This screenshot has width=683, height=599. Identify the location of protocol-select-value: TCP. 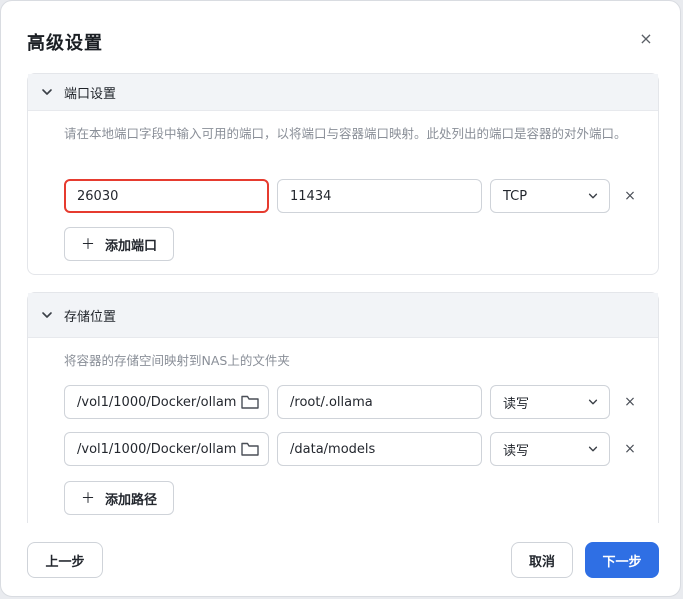
(515, 196).